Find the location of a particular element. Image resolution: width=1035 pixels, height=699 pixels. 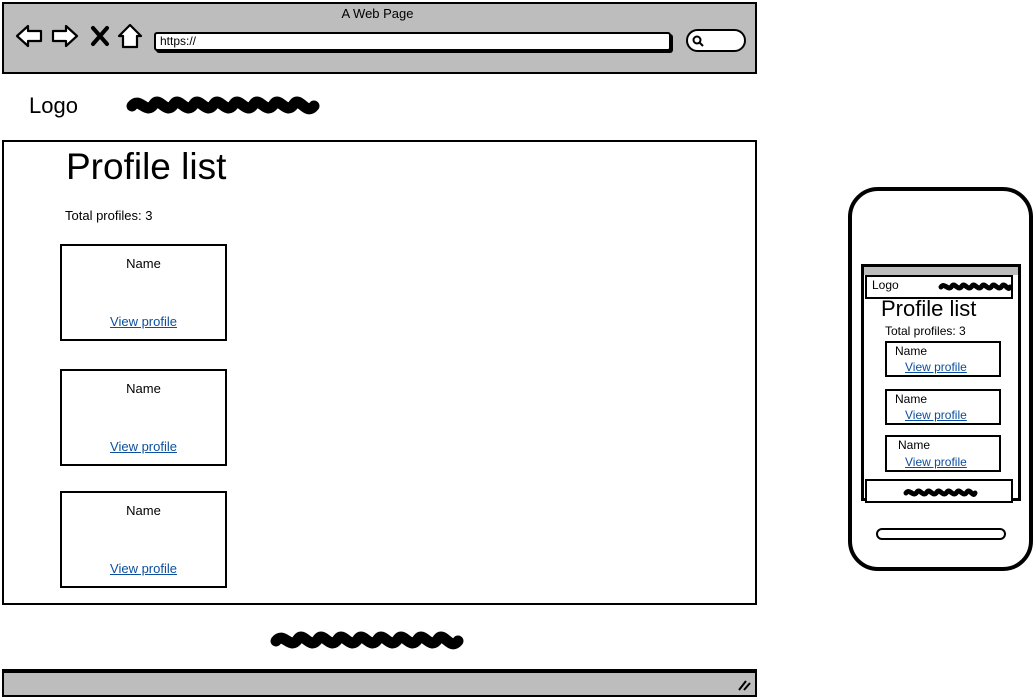

mobile-page-title: Profile list is located at coordinates (929, 308).